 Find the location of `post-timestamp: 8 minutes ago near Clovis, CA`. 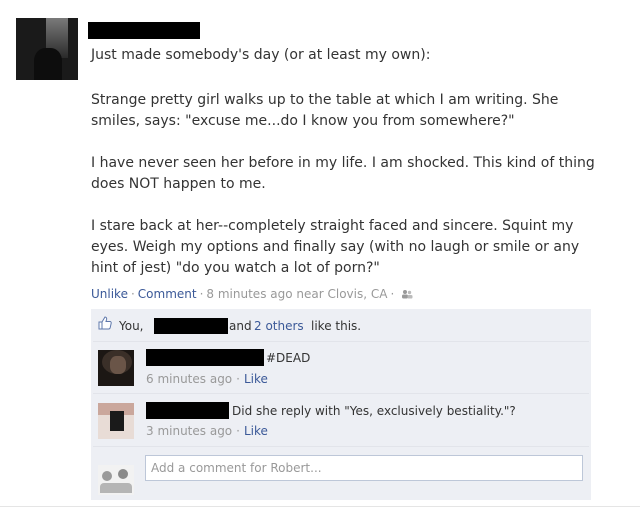

post-timestamp: 8 minutes ago near Clovis, CA is located at coordinates (296, 294).